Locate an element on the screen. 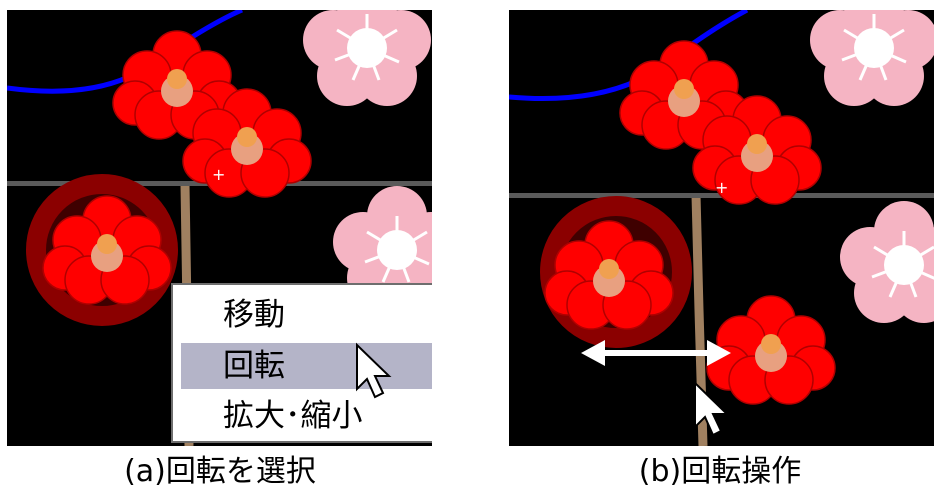 The image size is (936, 497). caption-a: (a)回転を選択 is located at coordinates (220, 471).